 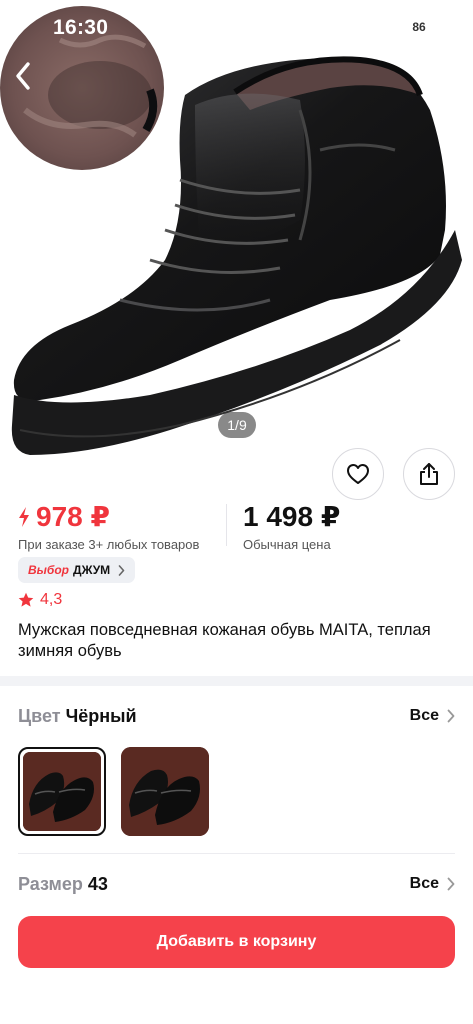 What do you see at coordinates (51, 599) in the screenshot?
I see `rating-value: 4,3` at bounding box center [51, 599].